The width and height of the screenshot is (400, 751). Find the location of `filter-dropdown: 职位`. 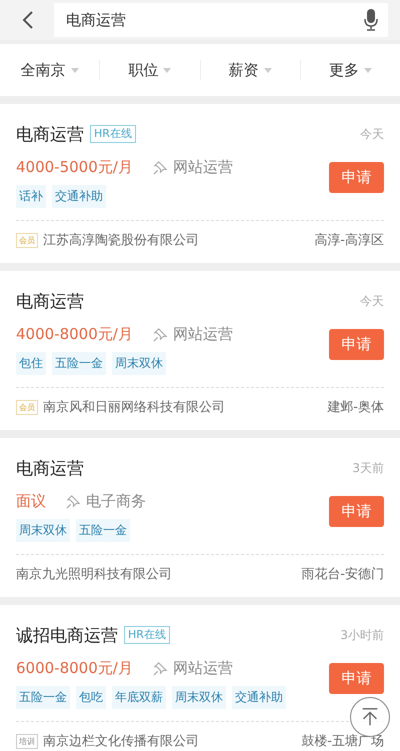

filter-dropdown: 职位 is located at coordinates (150, 70).